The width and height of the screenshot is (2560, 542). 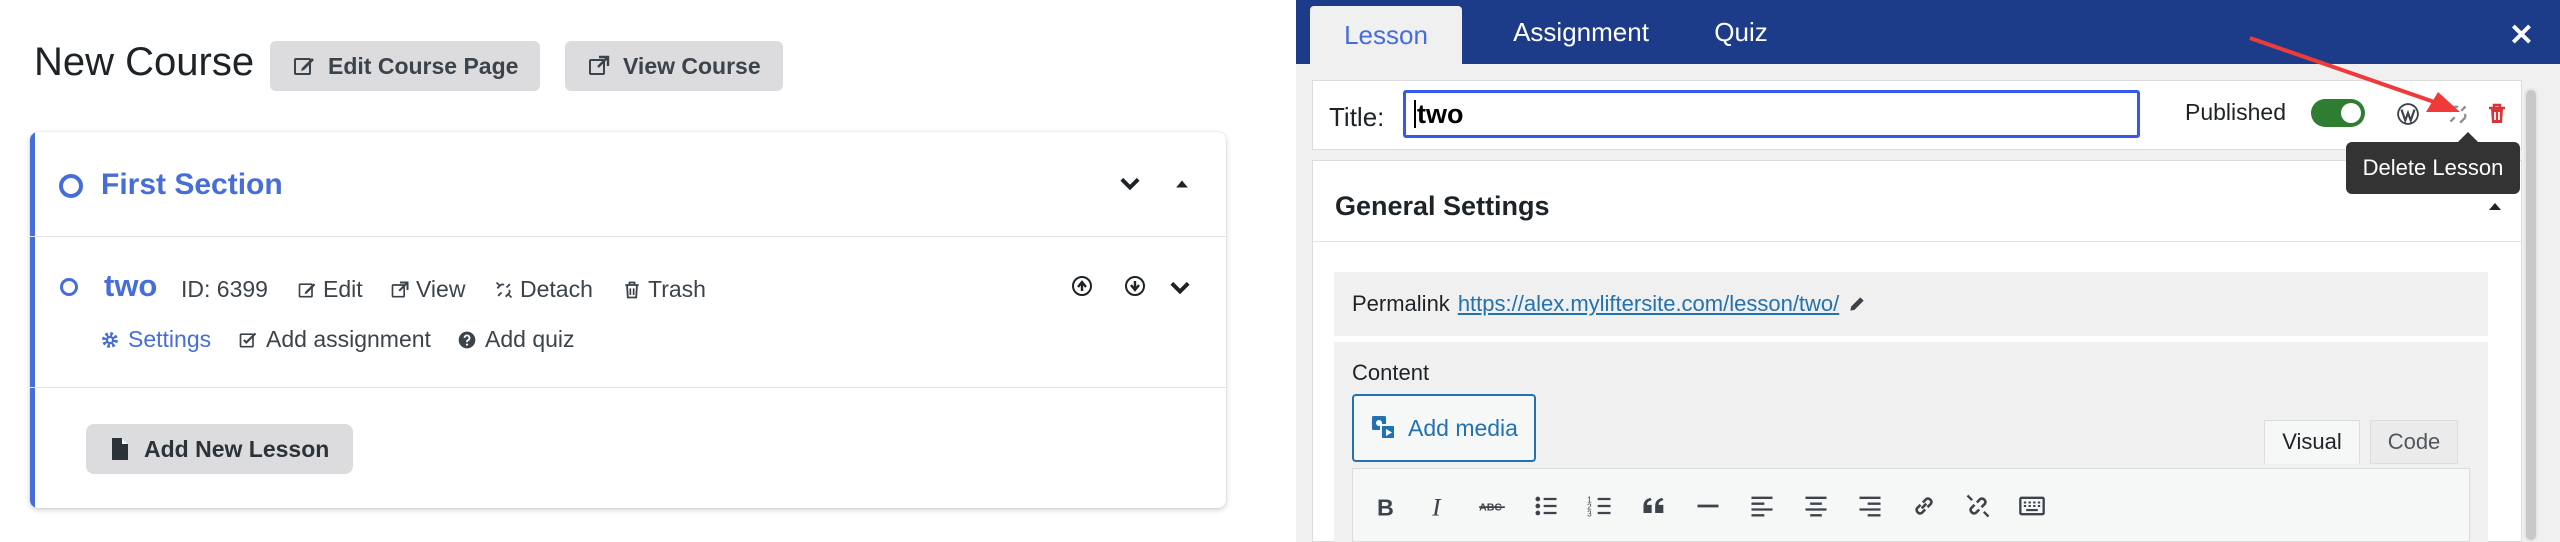 I want to click on add-new-lesson-label: Add New Lesson, so click(x=237, y=448).